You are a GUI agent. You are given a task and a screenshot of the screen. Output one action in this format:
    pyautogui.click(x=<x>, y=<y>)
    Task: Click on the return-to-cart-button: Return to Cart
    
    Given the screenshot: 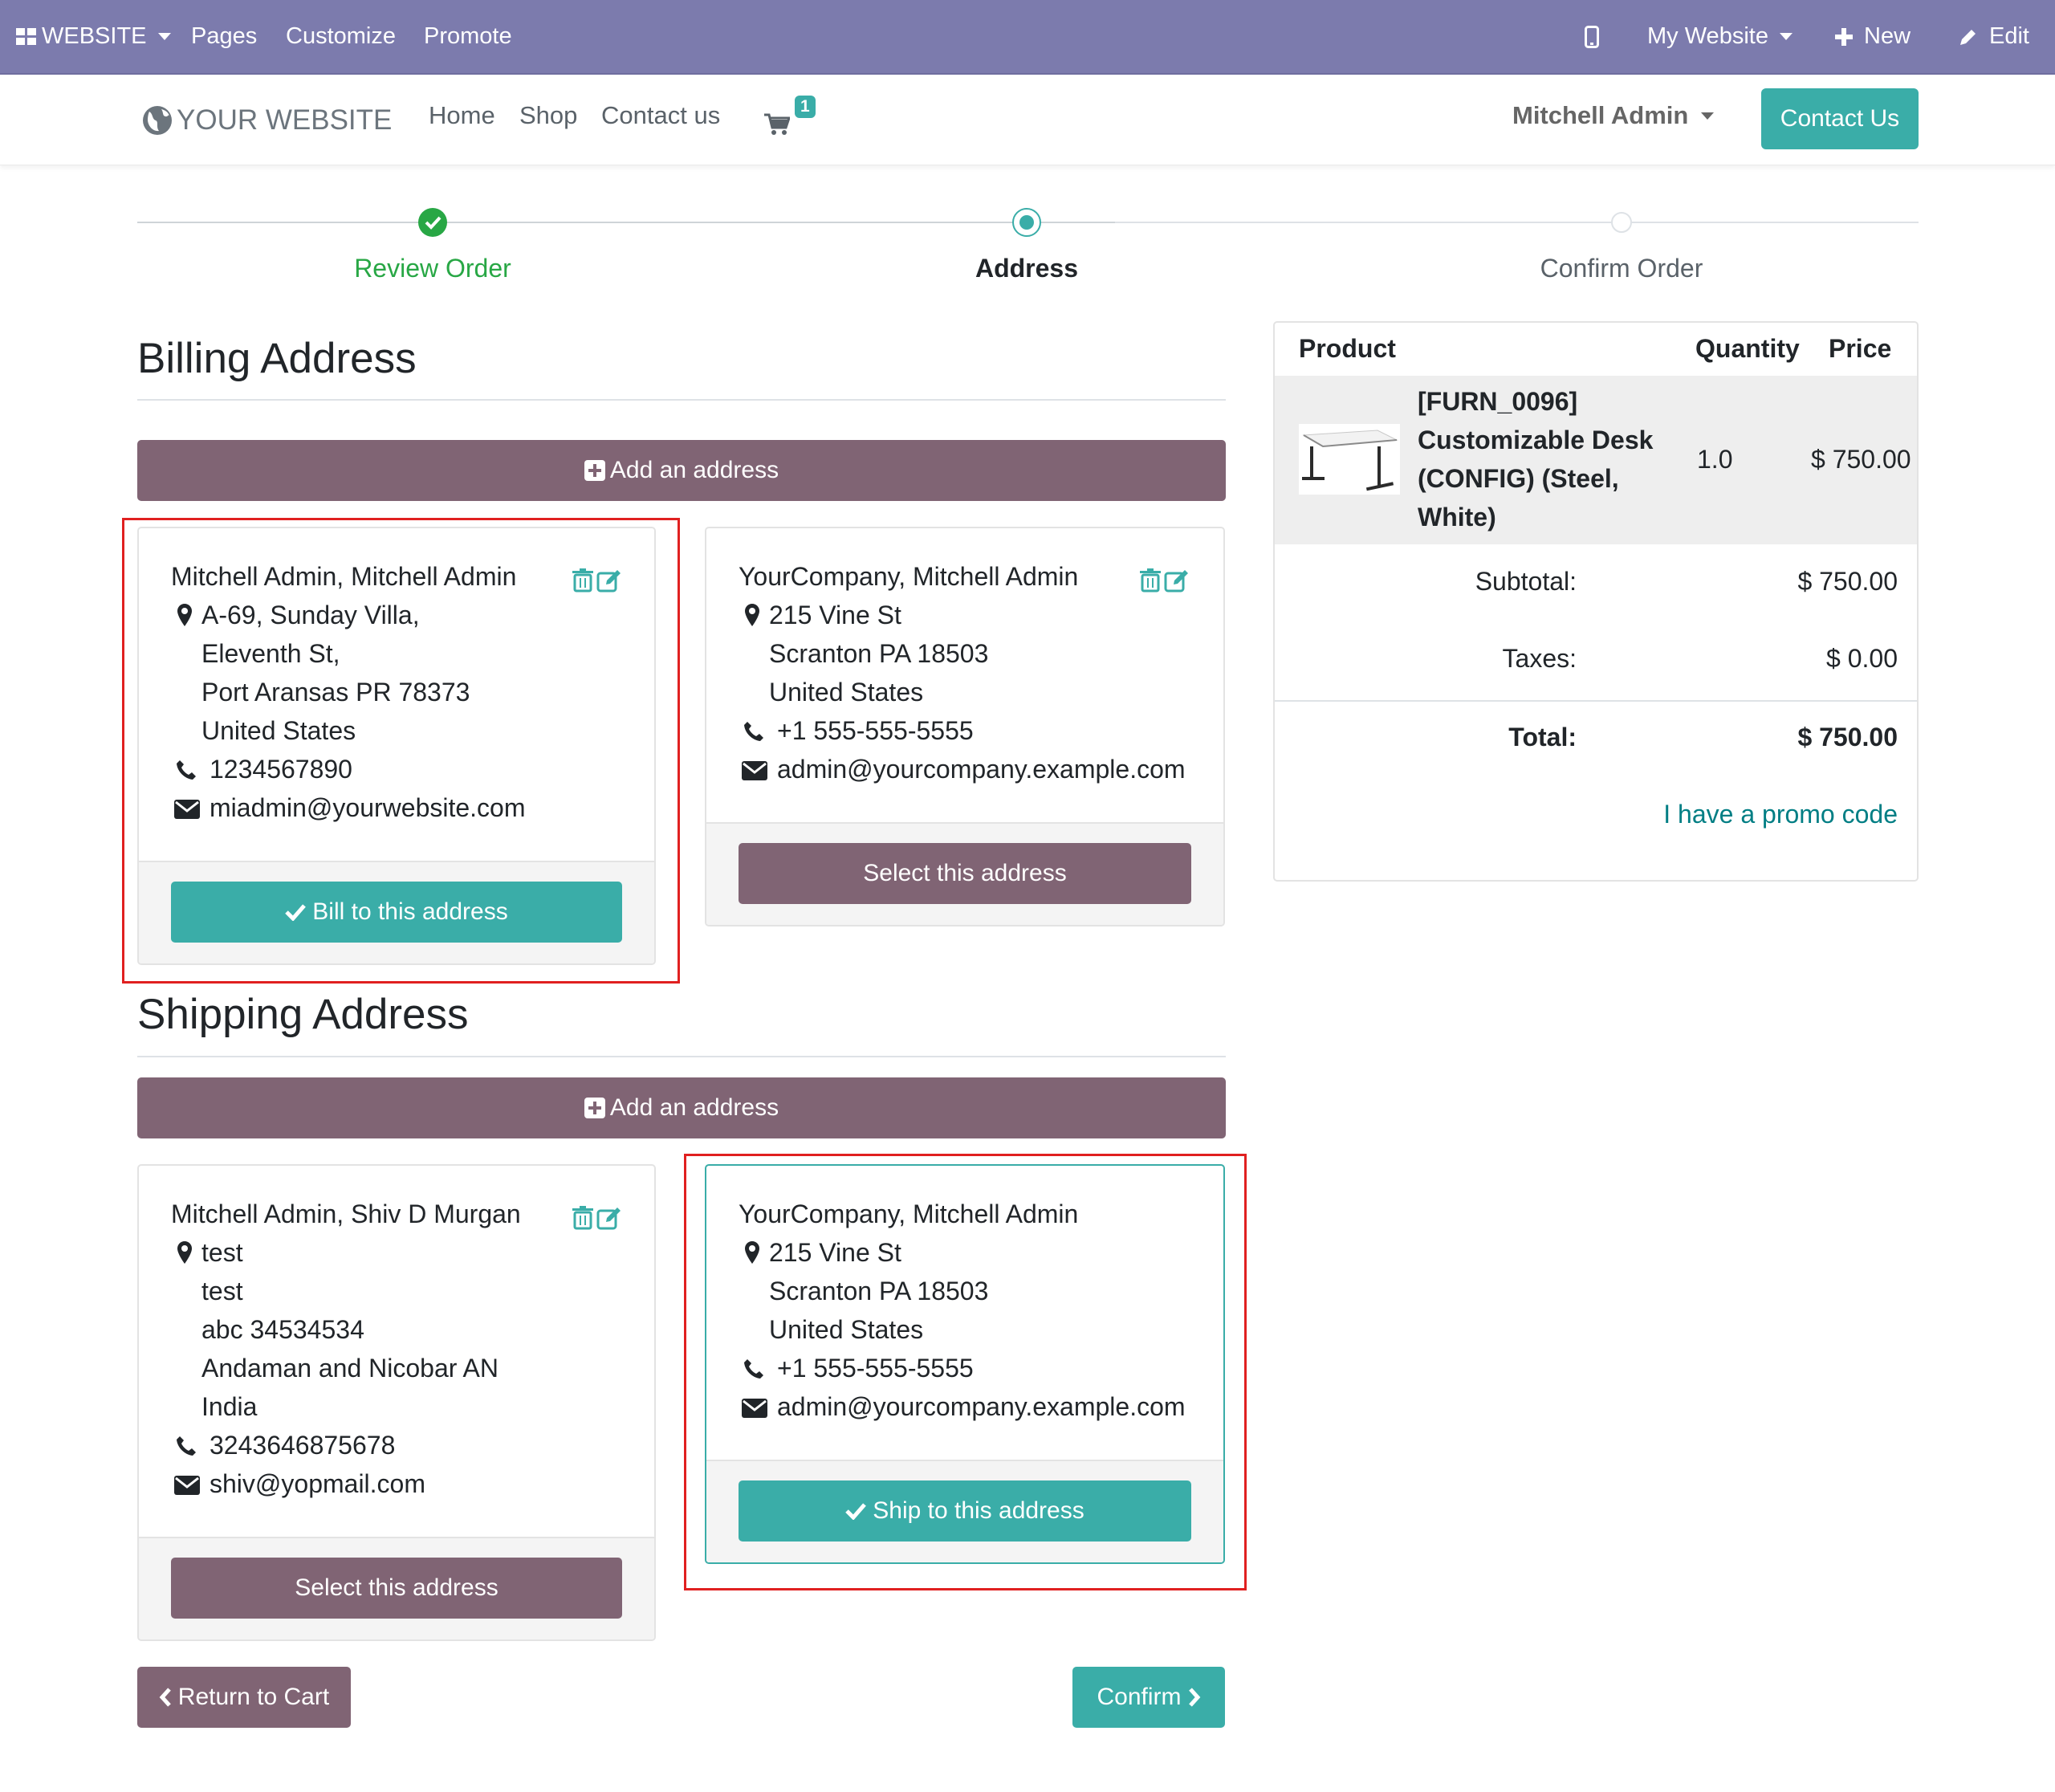 What is the action you would take?
    pyautogui.click(x=244, y=1697)
    